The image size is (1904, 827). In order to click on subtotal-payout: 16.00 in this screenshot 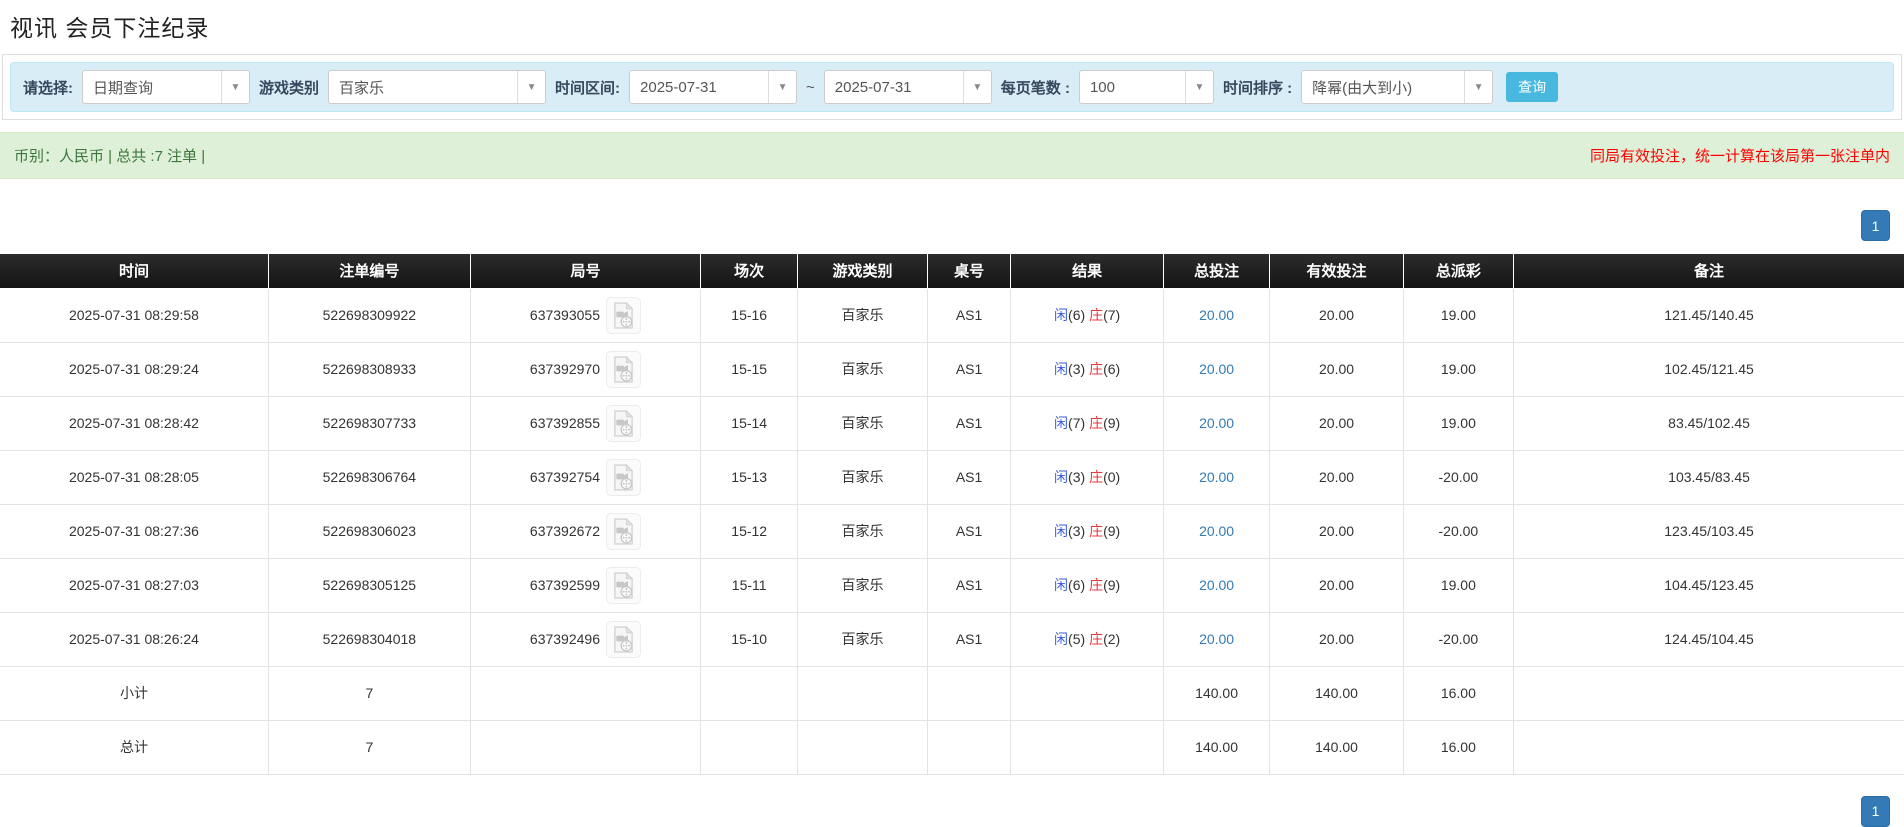, I will do `click(1458, 693)`.